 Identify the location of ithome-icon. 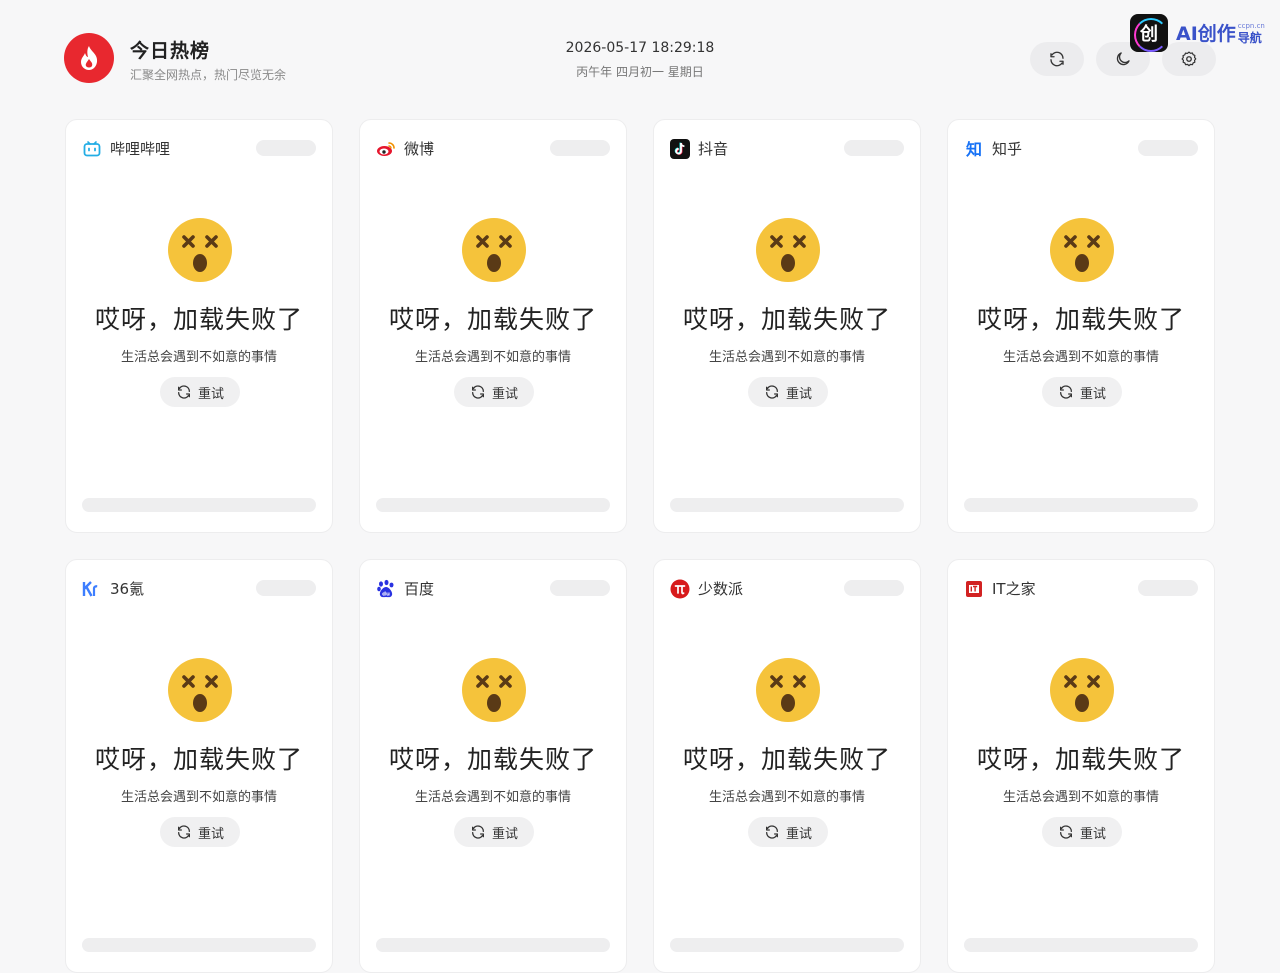
(974, 589).